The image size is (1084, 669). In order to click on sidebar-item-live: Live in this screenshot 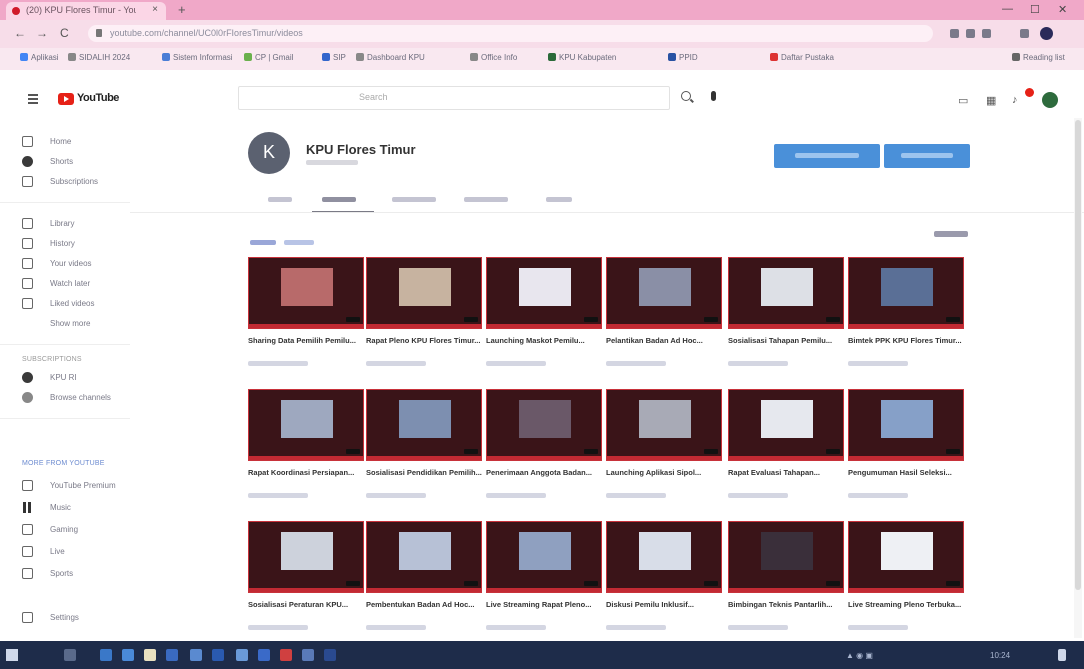, I will do `click(74, 552)`.